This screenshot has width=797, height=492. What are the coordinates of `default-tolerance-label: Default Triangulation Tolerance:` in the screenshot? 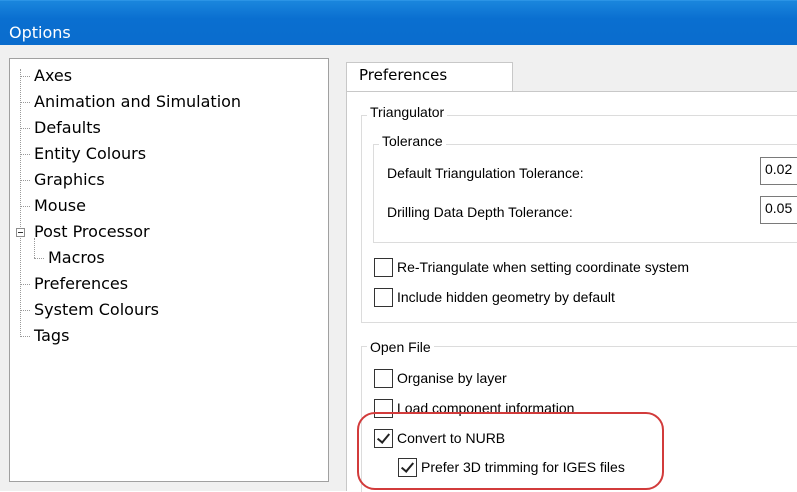 It's located at (485, 173).